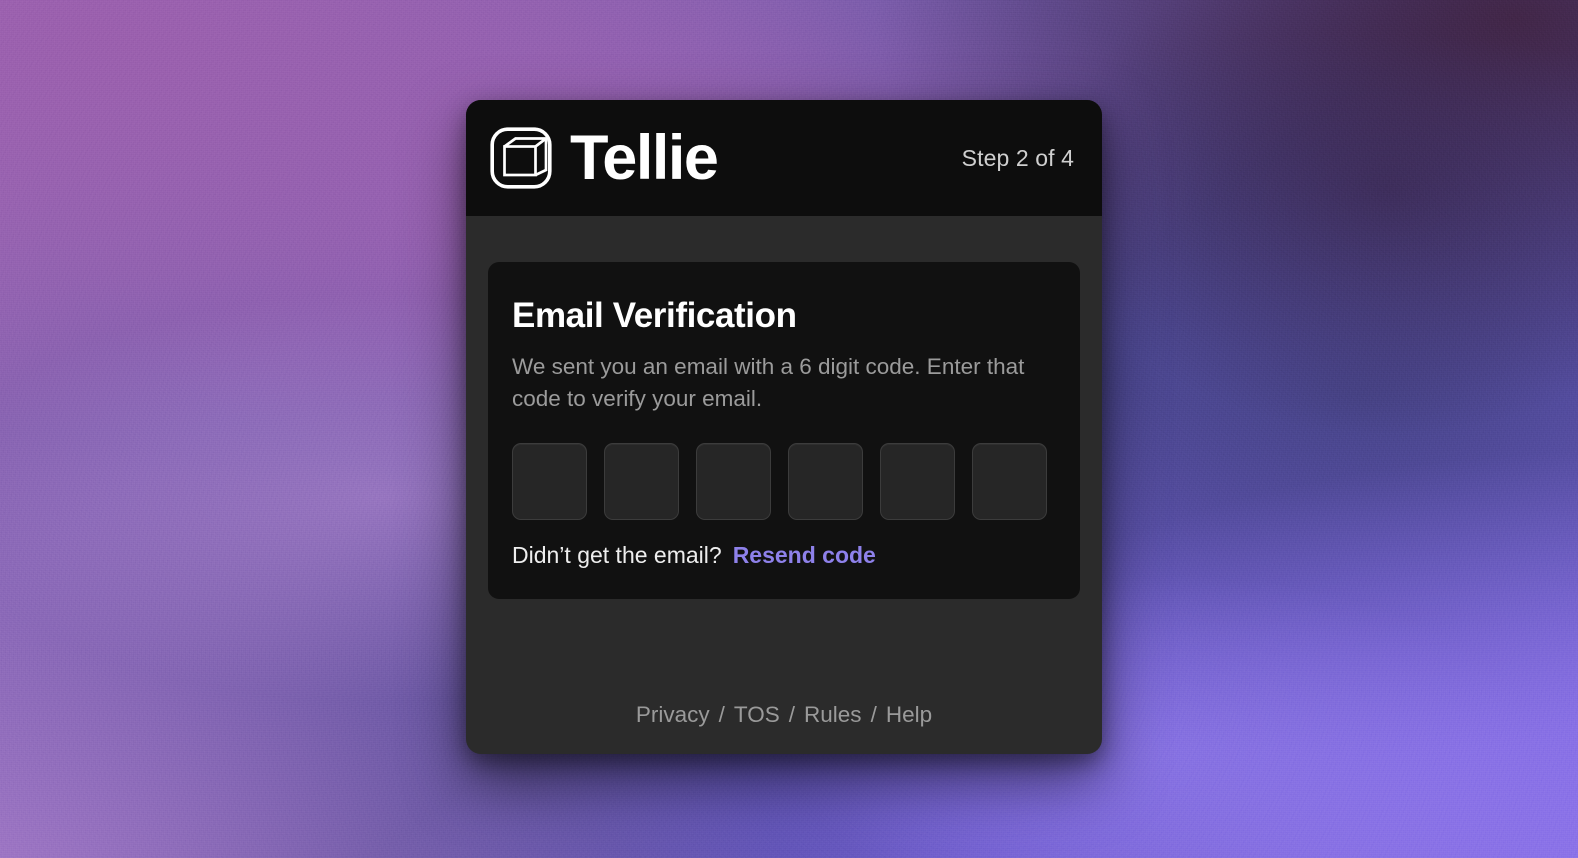  Describe the element at coordinates (673, 715) in the screenshot. I see `footer-link-privacy: Privacy` at that location.